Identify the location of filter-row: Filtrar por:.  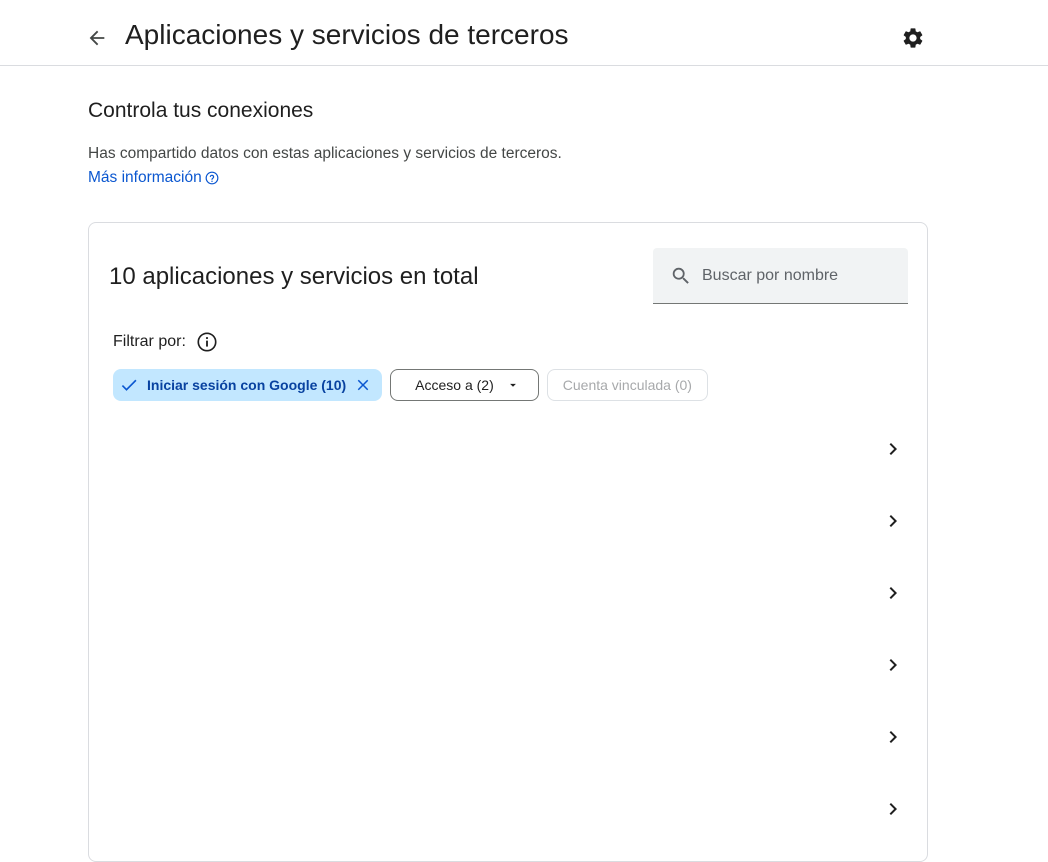
(165, 342).